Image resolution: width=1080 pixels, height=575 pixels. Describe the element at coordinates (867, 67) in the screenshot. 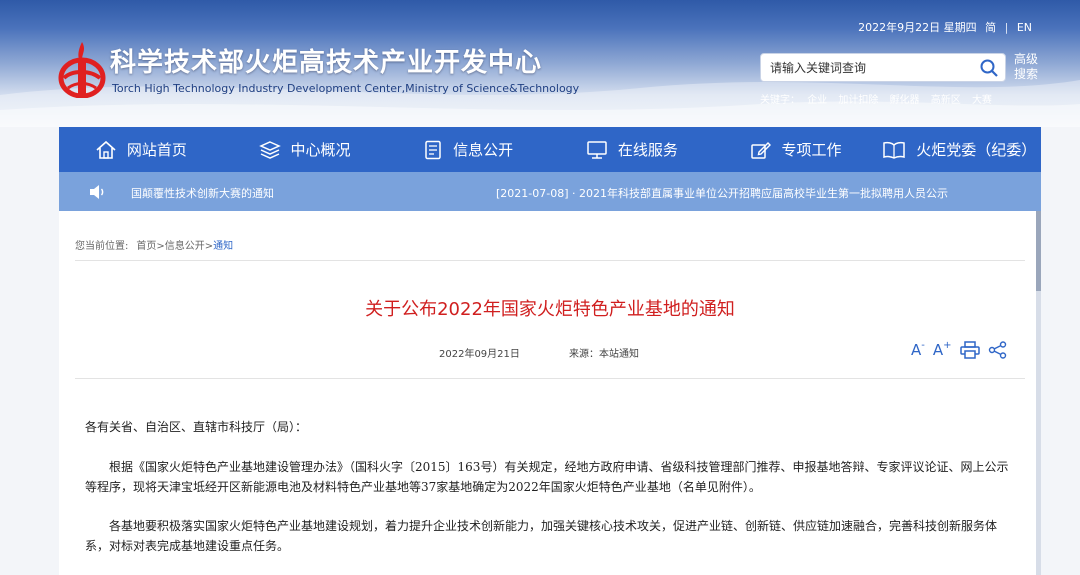

I see `search-input` at that location.